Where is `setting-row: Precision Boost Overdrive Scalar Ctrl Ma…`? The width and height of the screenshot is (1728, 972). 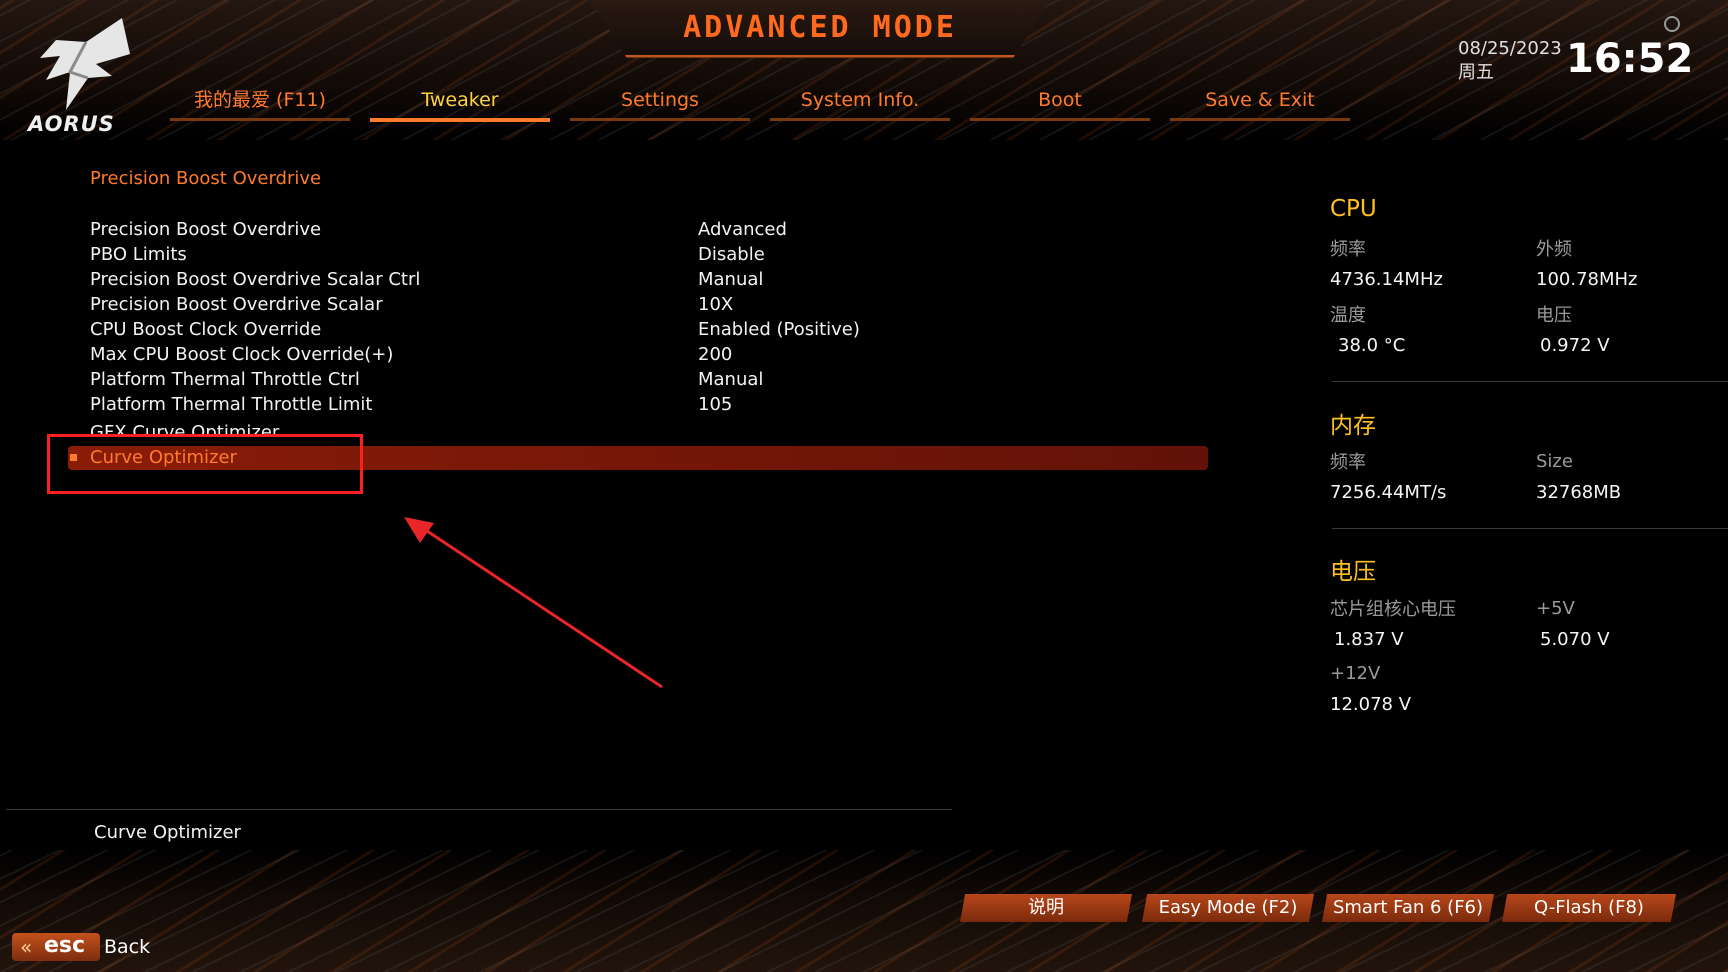 setting-row: Precision Boost Overdrive Scalar Ctrl Ma… is located at coordinates (645, 281).